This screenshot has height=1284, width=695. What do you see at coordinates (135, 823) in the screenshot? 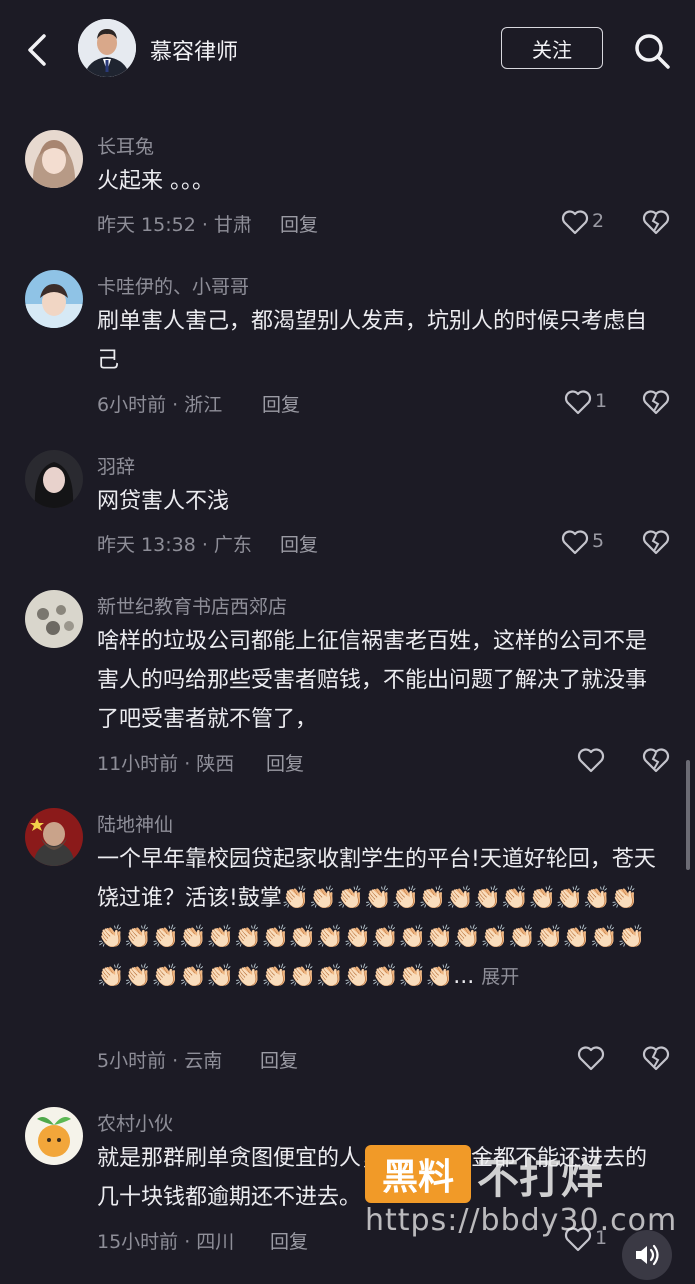
I see `commenter-name: 陆地神仙` at bounding box center [135, 823].